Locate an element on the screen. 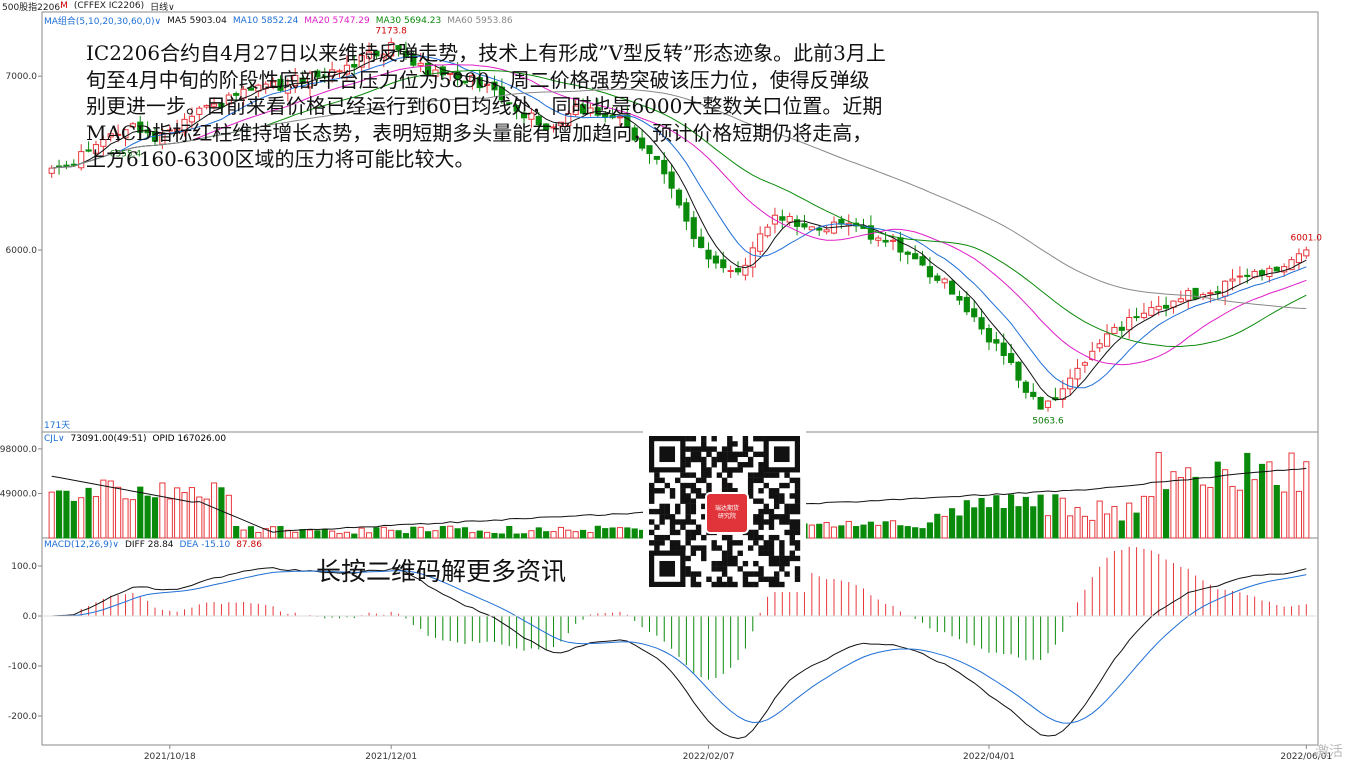 This screenshot has width=1345, height=763. period-selector: 日线∨ is located at coordinates (162, 6).